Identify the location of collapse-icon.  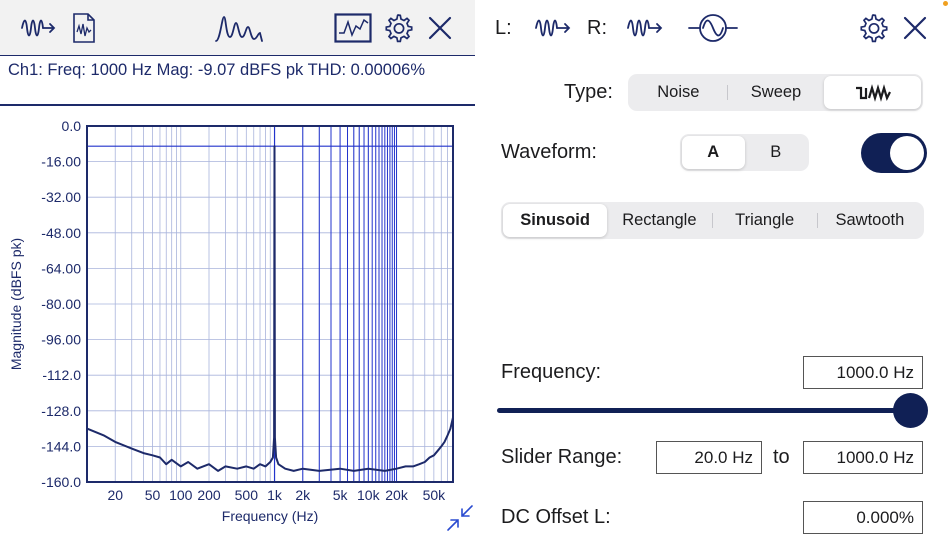
(460, 518).